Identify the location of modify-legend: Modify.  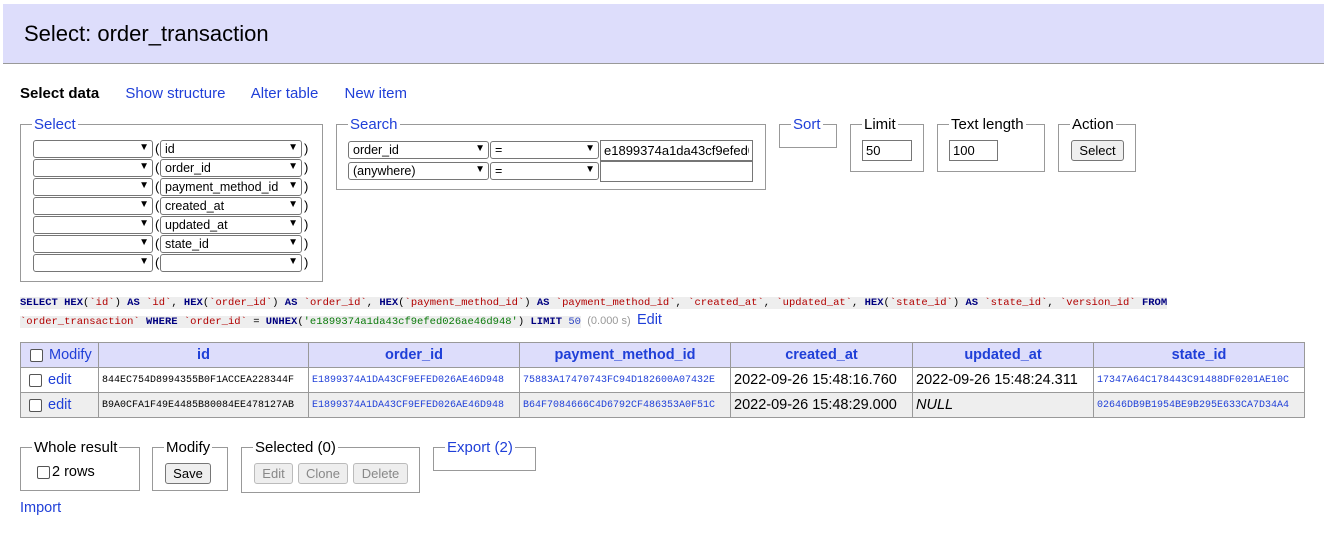
(188, 447).